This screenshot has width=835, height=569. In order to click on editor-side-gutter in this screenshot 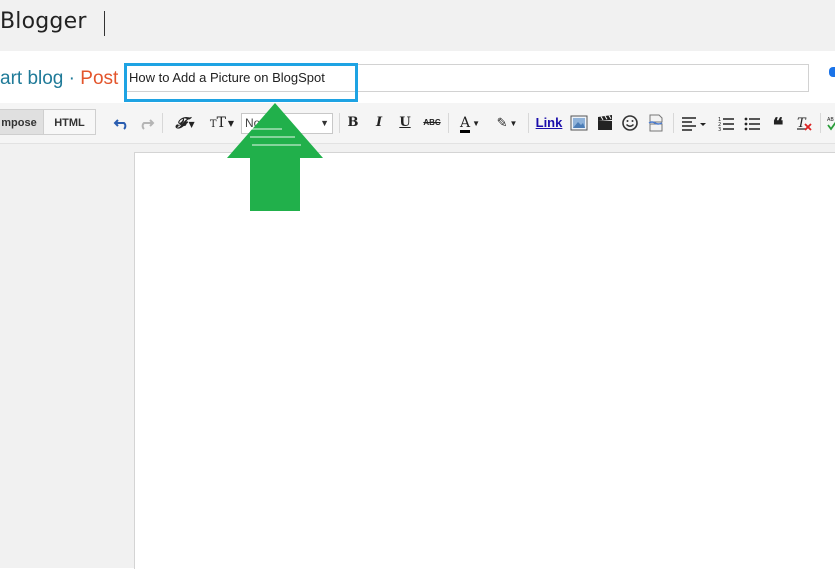, I will do `click(67, 356)`.